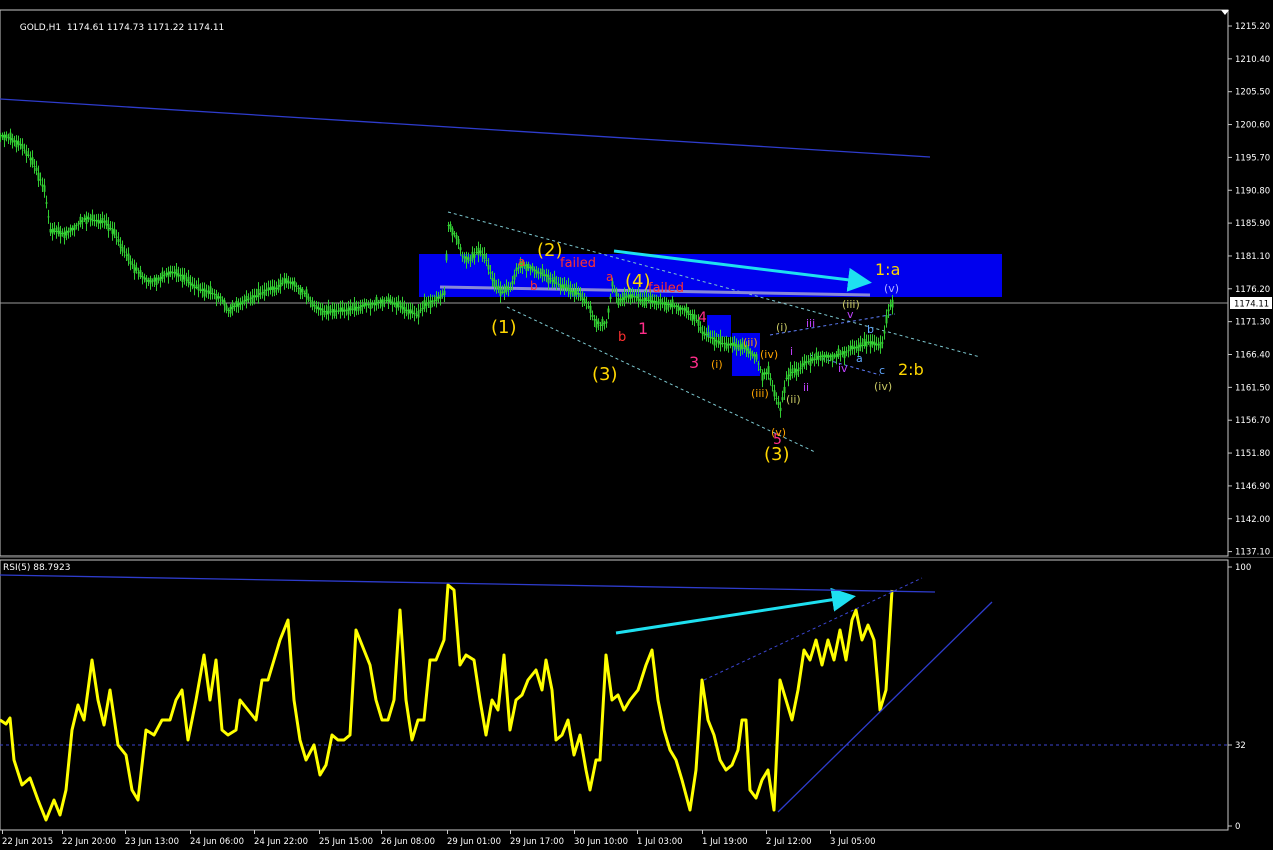  Describe the element at coordinates (152, 842) in the screenshot. I see `time-axis-label: 23 Jun 13:00` at that location.